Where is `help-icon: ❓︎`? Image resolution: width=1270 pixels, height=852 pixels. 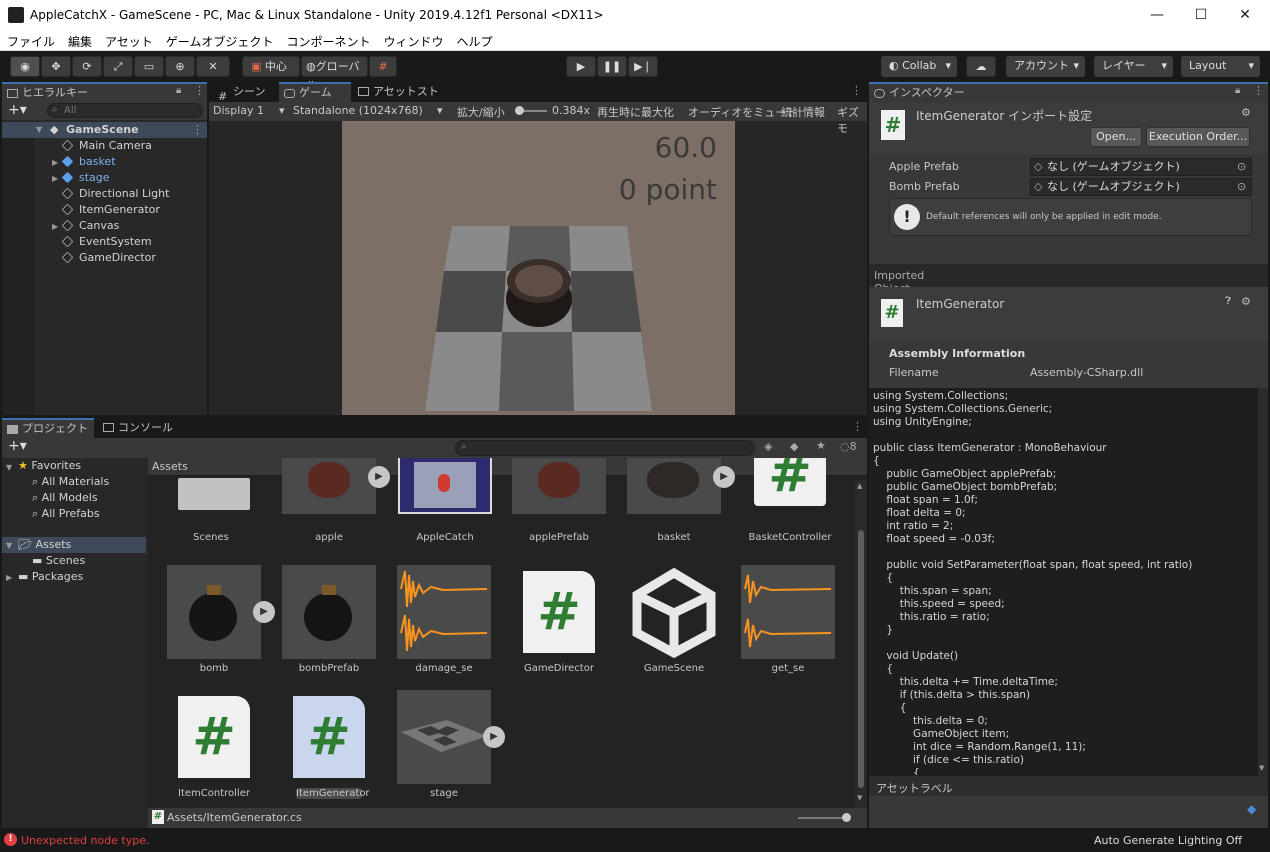 help-icon: ❓︎ is located at coordinates (1228, 301).